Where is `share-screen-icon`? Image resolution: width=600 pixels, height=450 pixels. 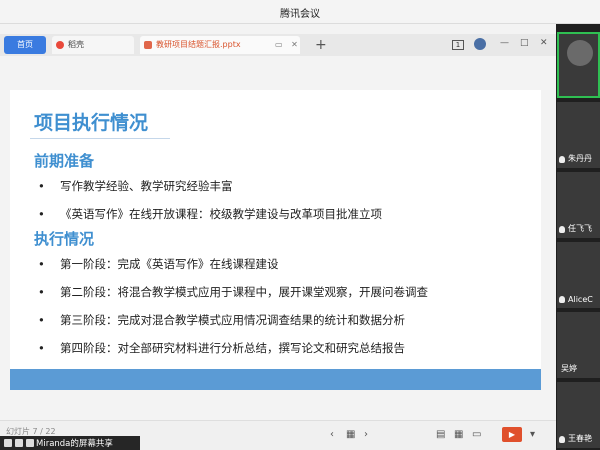 share-screen-icon is located at coordinates (8, 443).